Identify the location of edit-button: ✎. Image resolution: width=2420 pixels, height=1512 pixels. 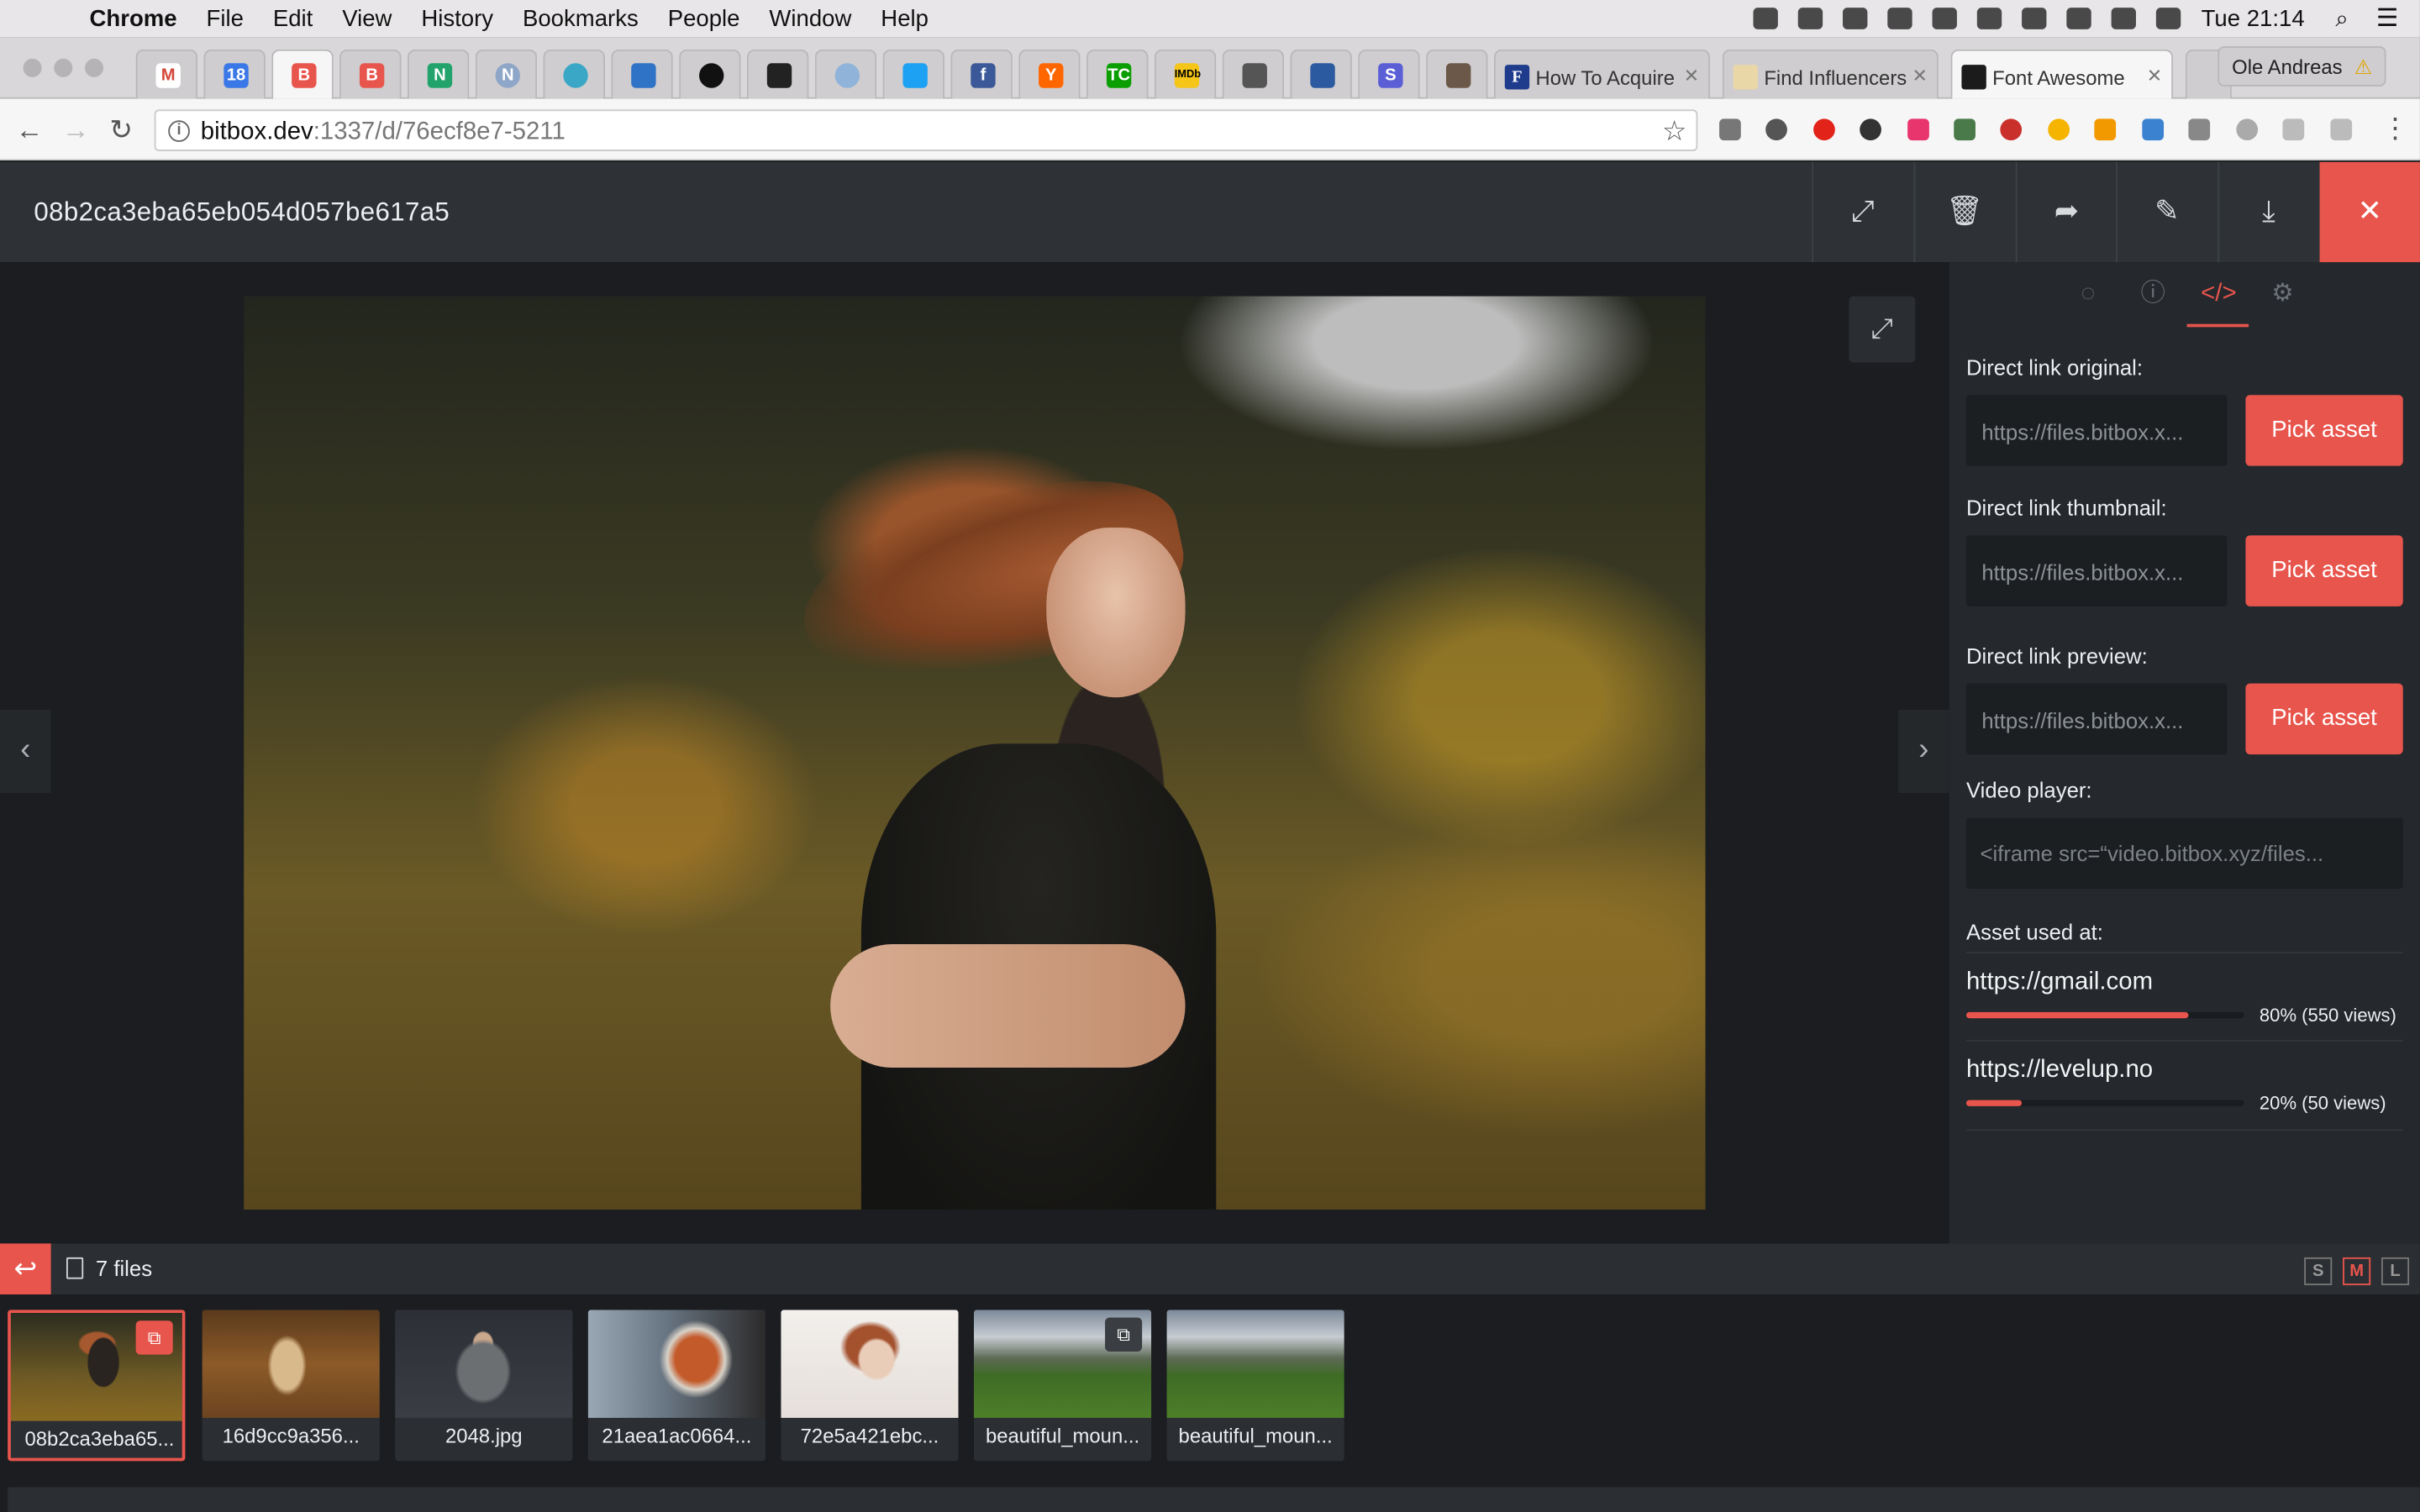
(2166, 212).